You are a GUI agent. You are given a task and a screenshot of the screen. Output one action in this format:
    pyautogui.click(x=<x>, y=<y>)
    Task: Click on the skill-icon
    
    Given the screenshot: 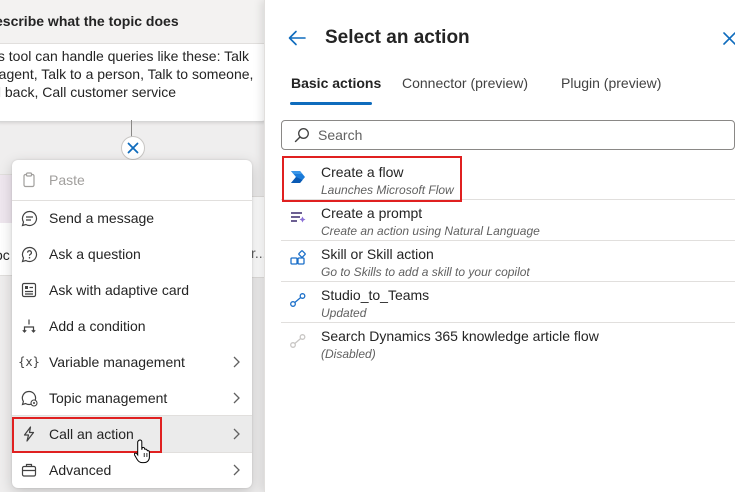 What is the action you would take?
    pyautogui.click(x=298, y=257)
    